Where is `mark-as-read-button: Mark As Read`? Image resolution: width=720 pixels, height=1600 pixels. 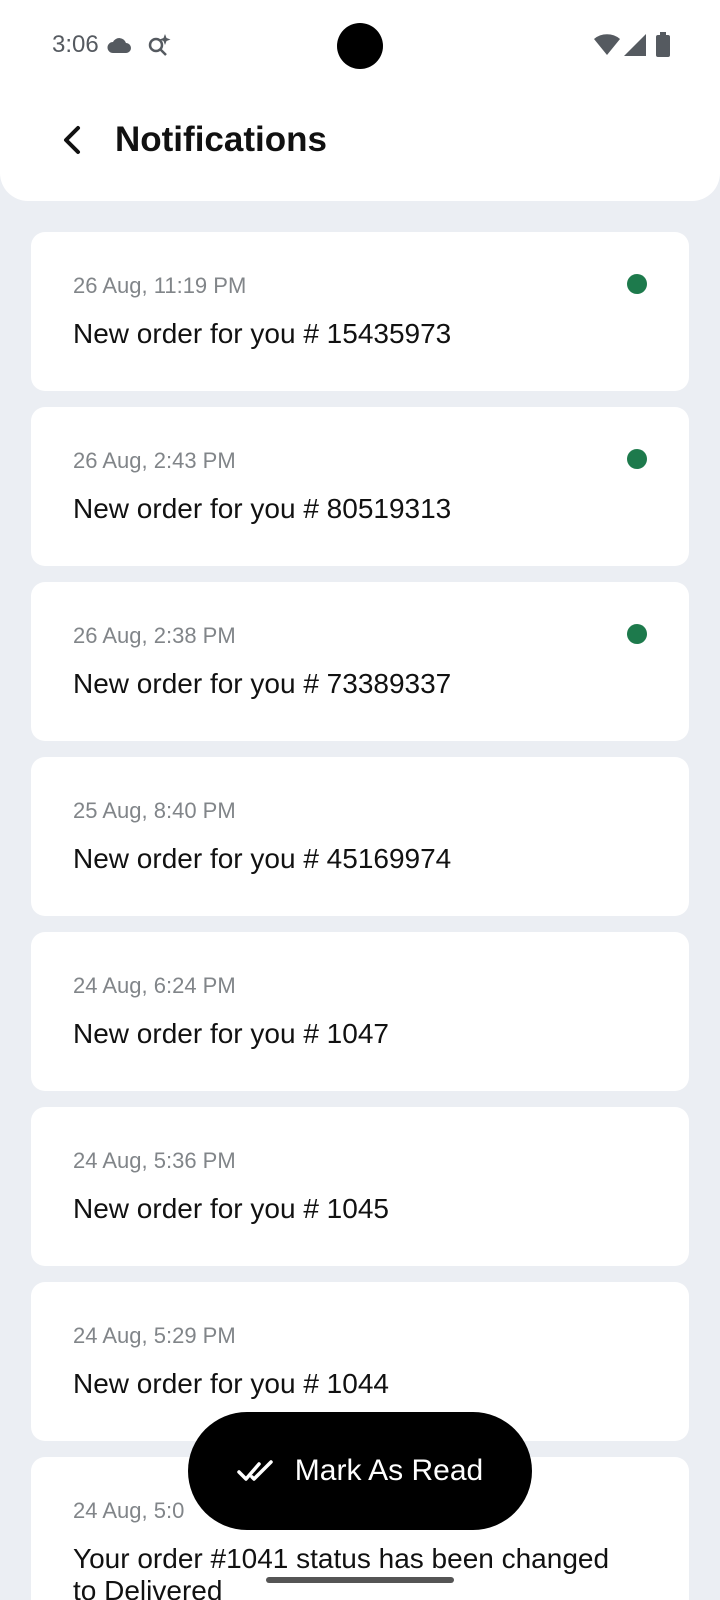 mark-as-read-button: Mark As Read is located at coordinates (360, 1471).